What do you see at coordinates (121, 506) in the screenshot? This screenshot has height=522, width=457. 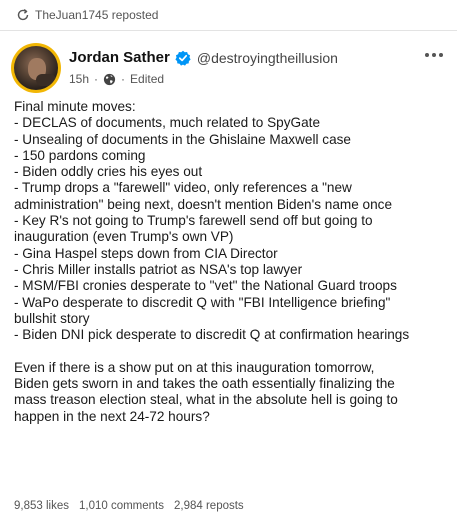 I see `comments-count: 1,010 comments` at bounding box center [121, 506].